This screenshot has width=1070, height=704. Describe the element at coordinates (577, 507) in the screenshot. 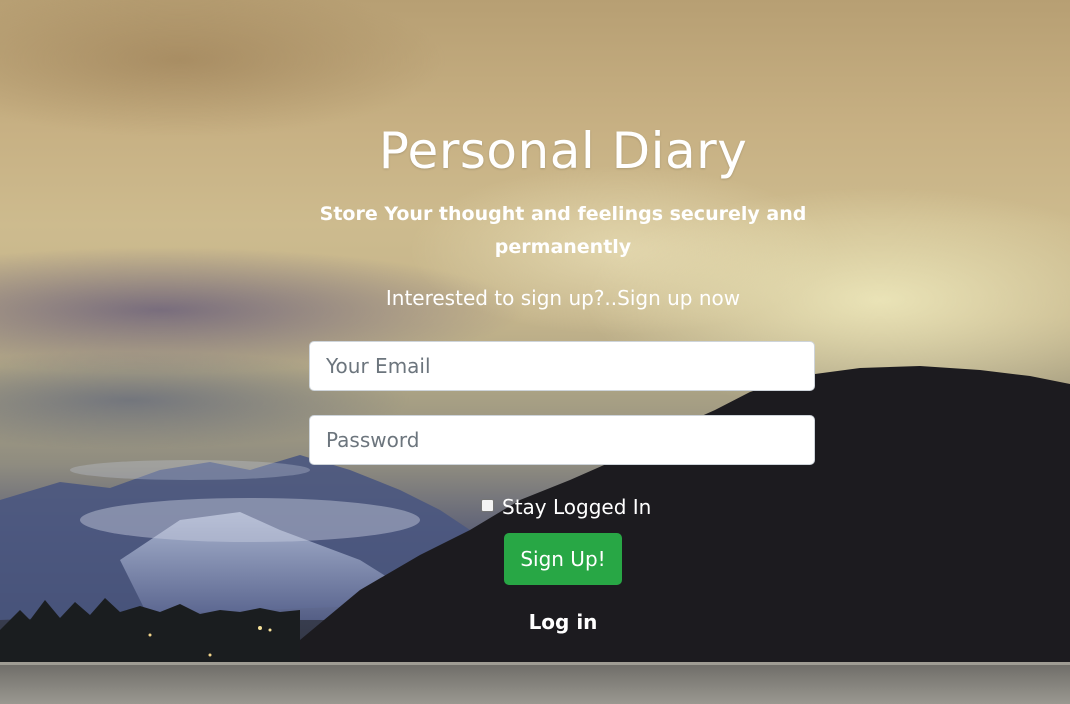

I see `stay-logged-in-label: Stay Logged In` at that location.